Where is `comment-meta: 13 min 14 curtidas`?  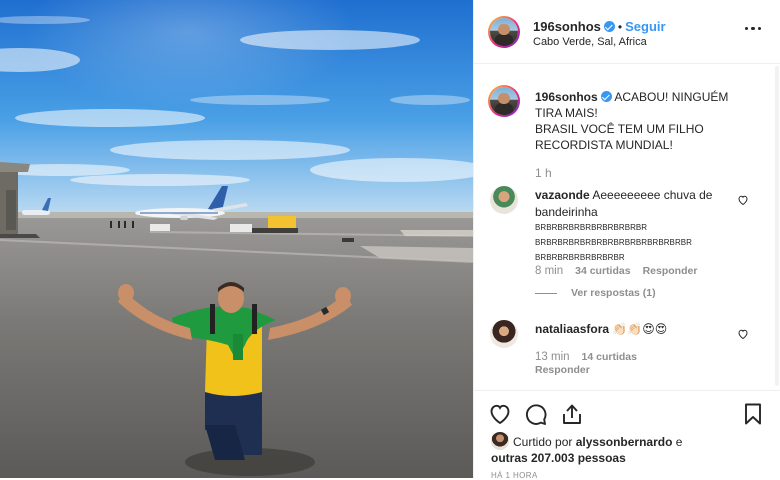
comment-meta: 13 min 14 curtidas is located at coordinates (586, 357).